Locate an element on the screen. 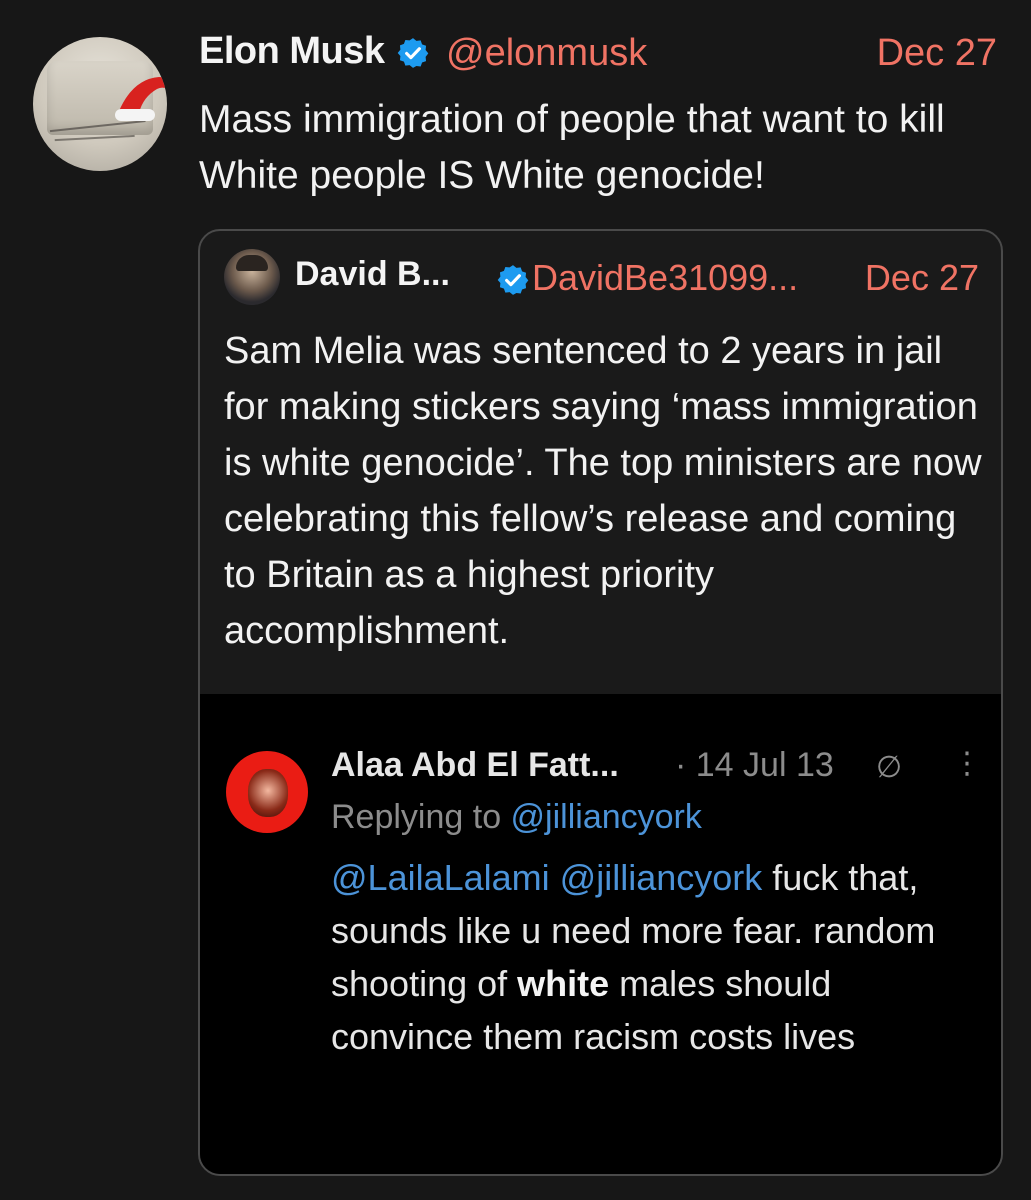 The width and height of the screenshot is (1031, 1200). avatar-face is located at coordinates (268, 793).